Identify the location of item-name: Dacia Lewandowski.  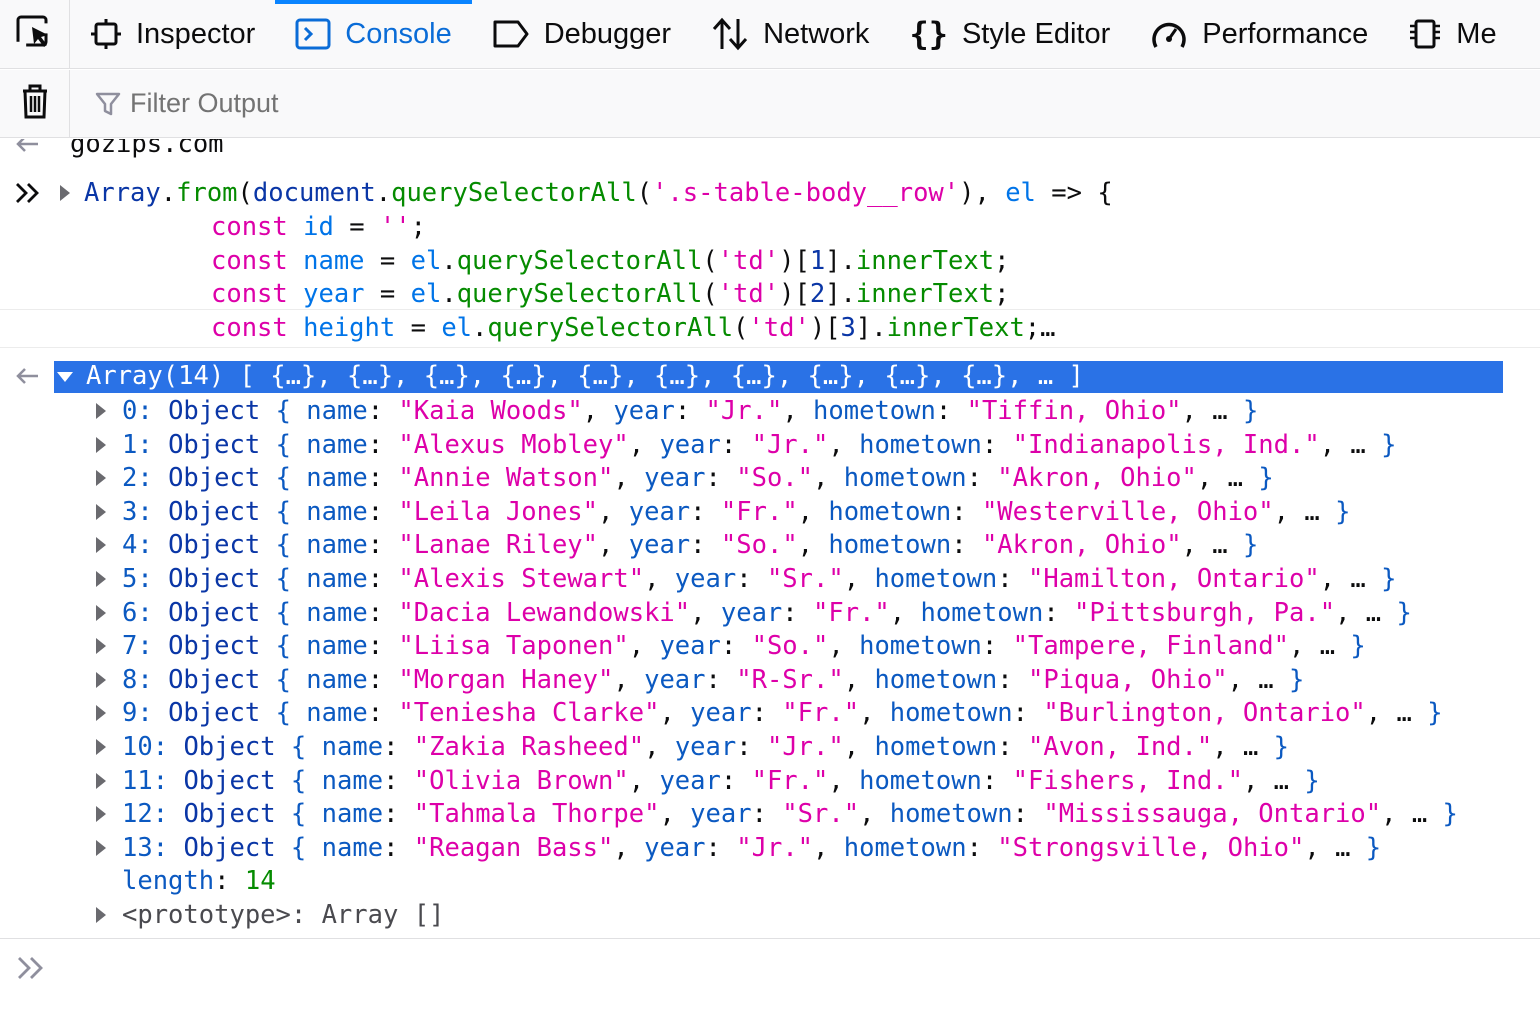
(544, 613).